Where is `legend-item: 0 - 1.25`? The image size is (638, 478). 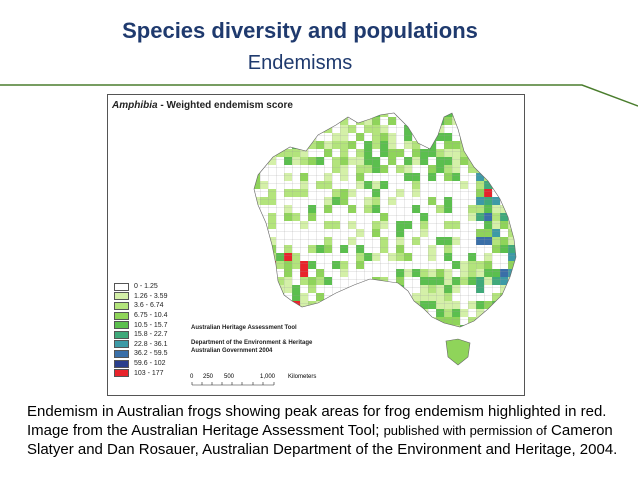 legend-item: 0 - 1.25 is located at coordinates (140, 287).